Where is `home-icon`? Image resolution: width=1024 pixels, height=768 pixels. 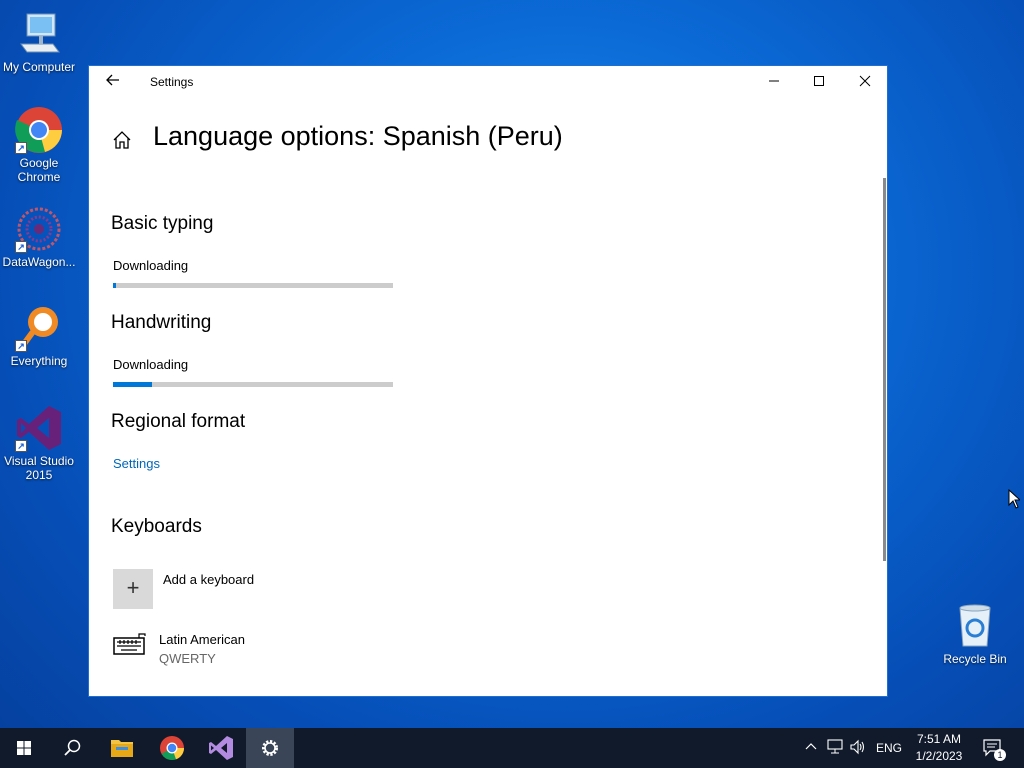
home-icon is located at coordinates (122, 140).